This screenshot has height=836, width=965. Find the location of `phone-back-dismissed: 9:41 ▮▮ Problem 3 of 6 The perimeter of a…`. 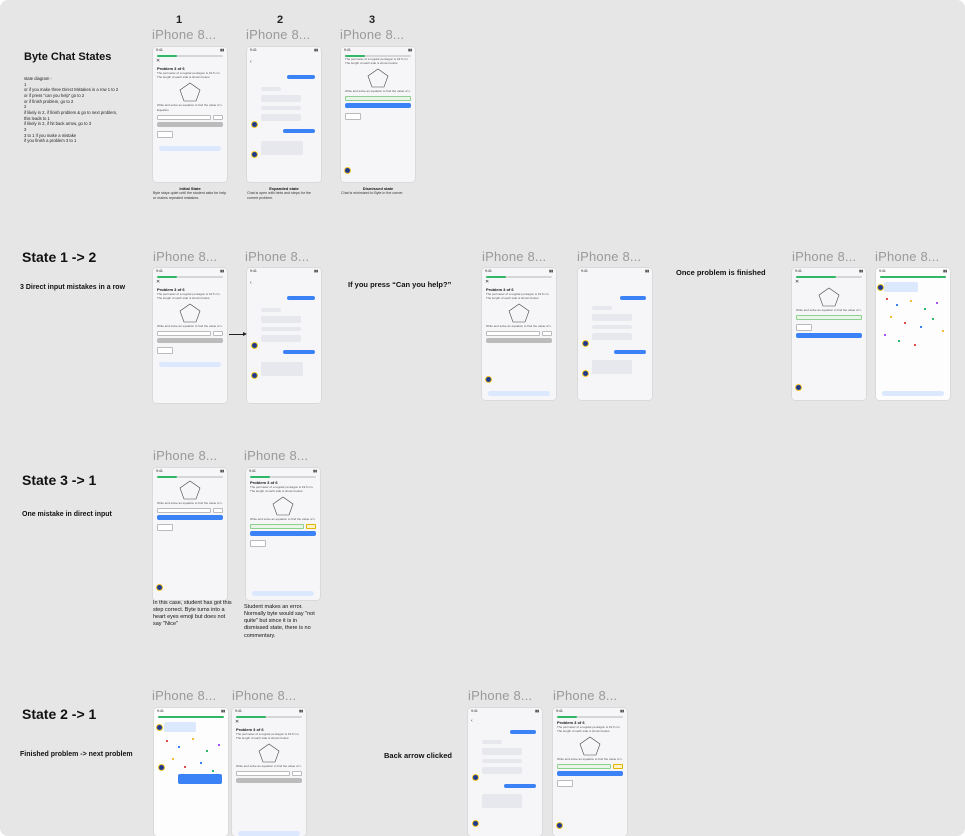

phone-back-dismissed: 9:41 ▮▮ Problem 3 of 6 The perimeter of a… is located at coordinates (590, 772).